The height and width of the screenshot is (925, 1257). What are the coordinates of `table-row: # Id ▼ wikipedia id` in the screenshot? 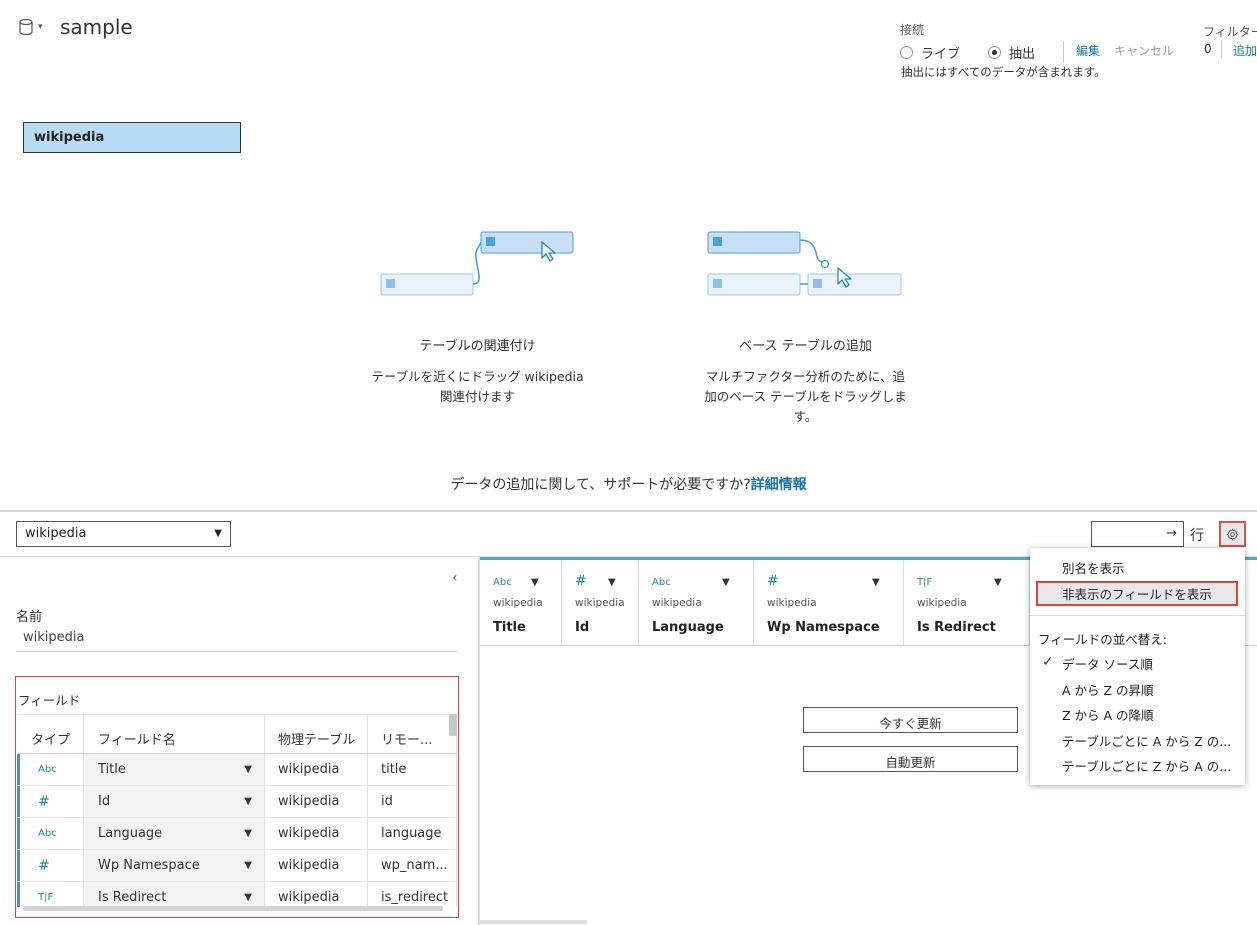 It's located at (237, 802).